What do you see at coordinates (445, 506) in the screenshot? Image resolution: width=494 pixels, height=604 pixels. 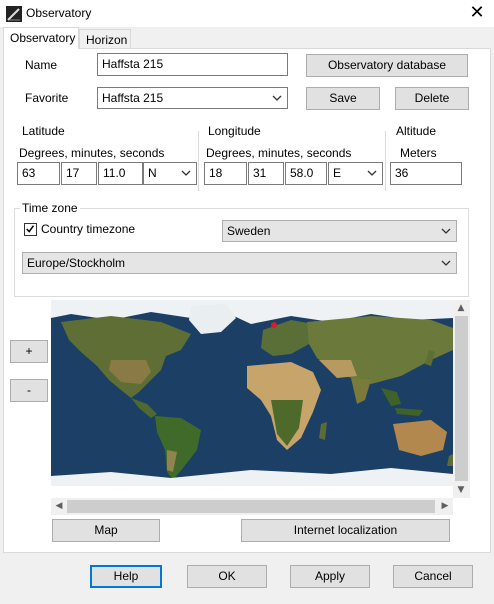 I see `scroll-right-arrow: ▶` at bounding box center [445, 506].